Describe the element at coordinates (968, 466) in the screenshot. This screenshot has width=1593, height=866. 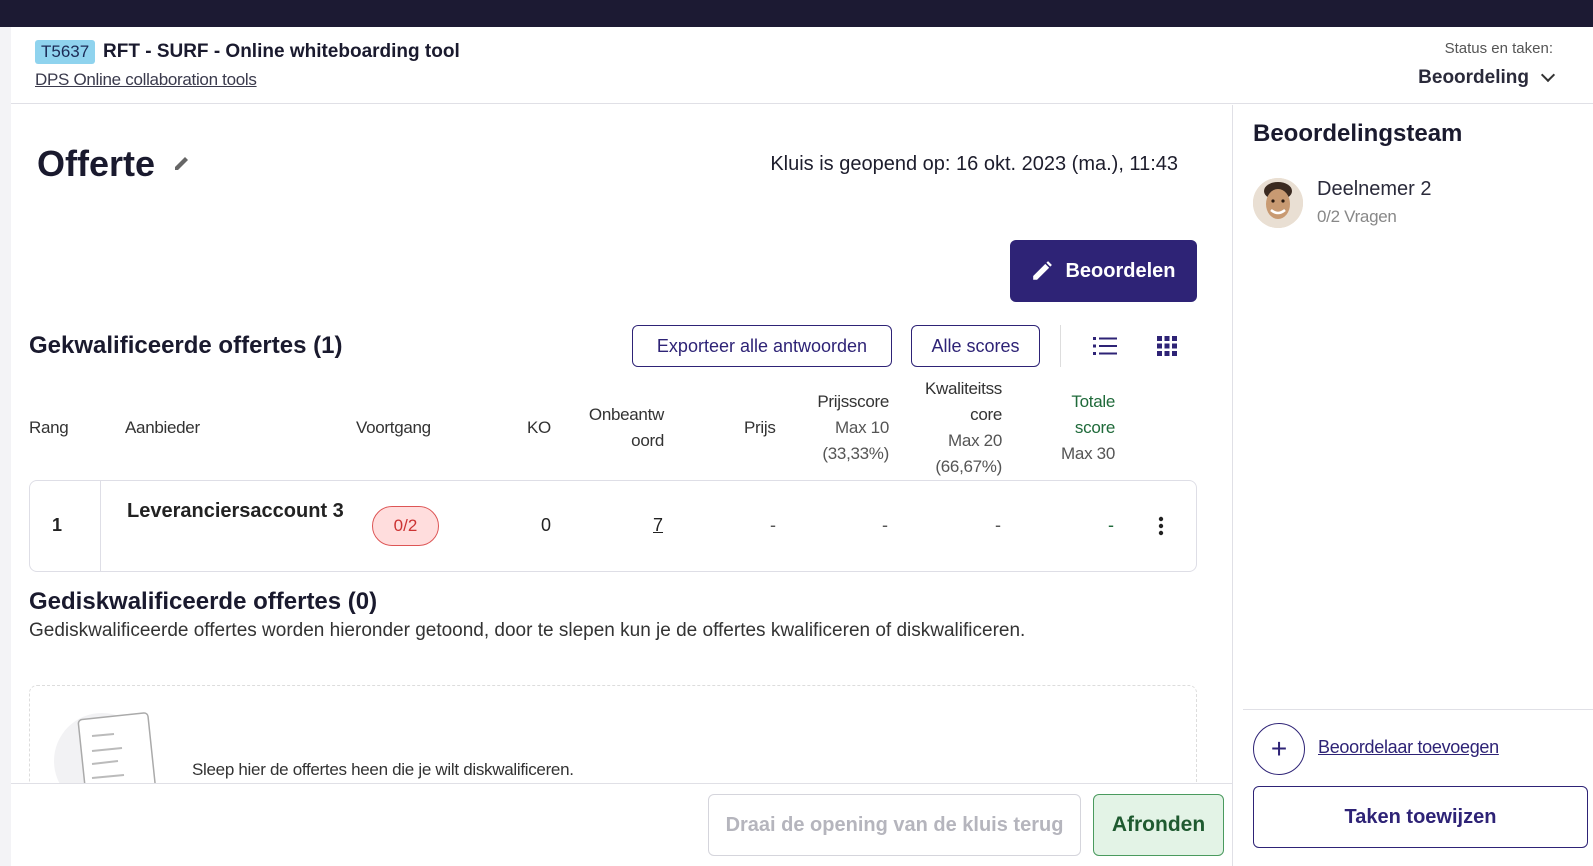
I see `quality-header-pct: (66,67%)` at that location.